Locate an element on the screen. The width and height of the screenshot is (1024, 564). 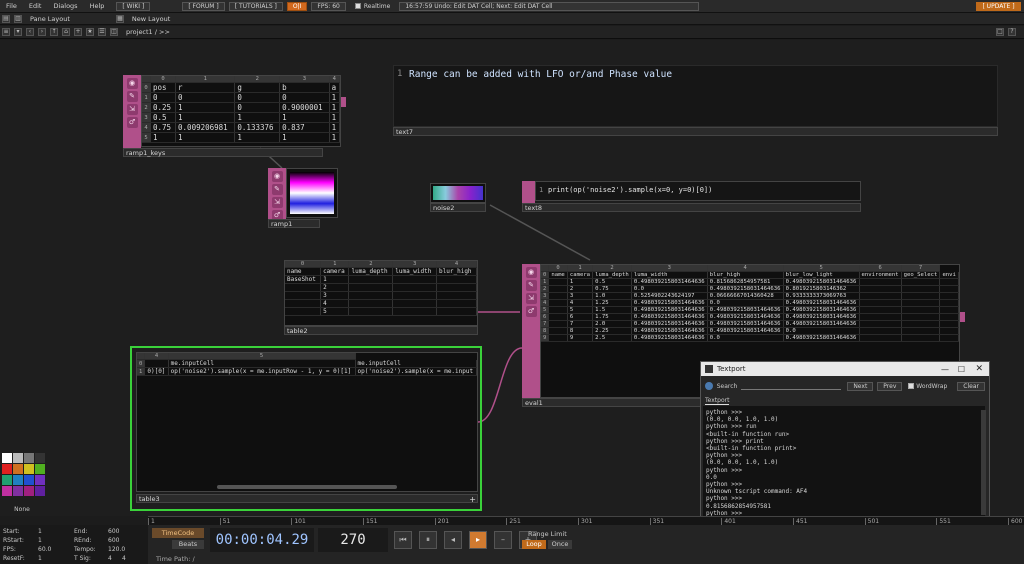
table-cell: me.inputCell is located at coordinates (416, 363).